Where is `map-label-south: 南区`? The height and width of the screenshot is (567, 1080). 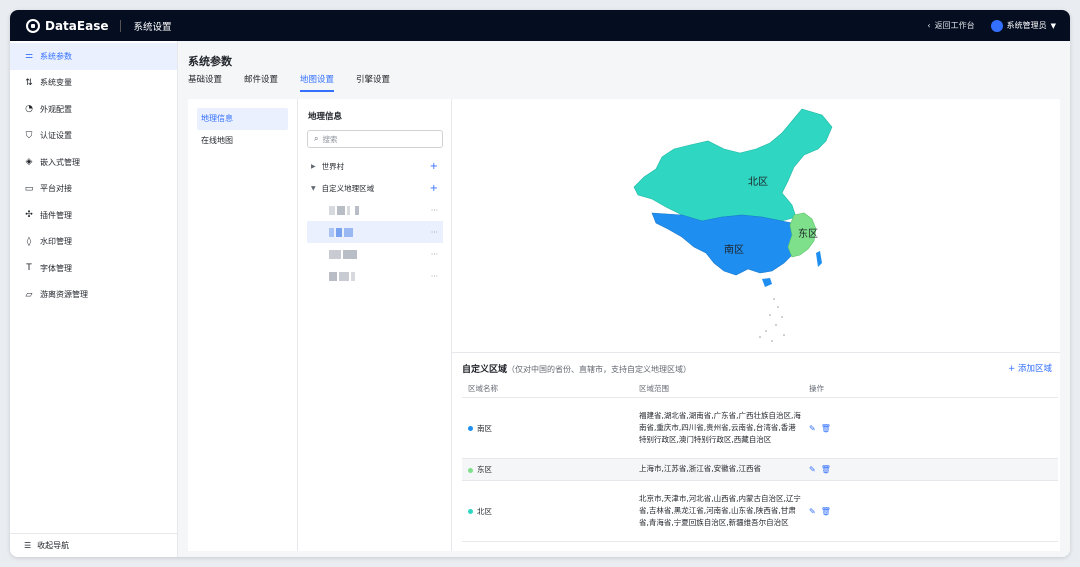
map-label-south: 南区 is located at coordinates (734, 249).